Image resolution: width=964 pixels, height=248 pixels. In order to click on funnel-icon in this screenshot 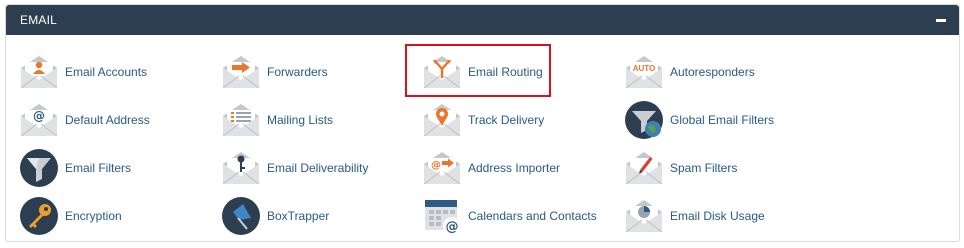, I will do `click(39, 168)`.